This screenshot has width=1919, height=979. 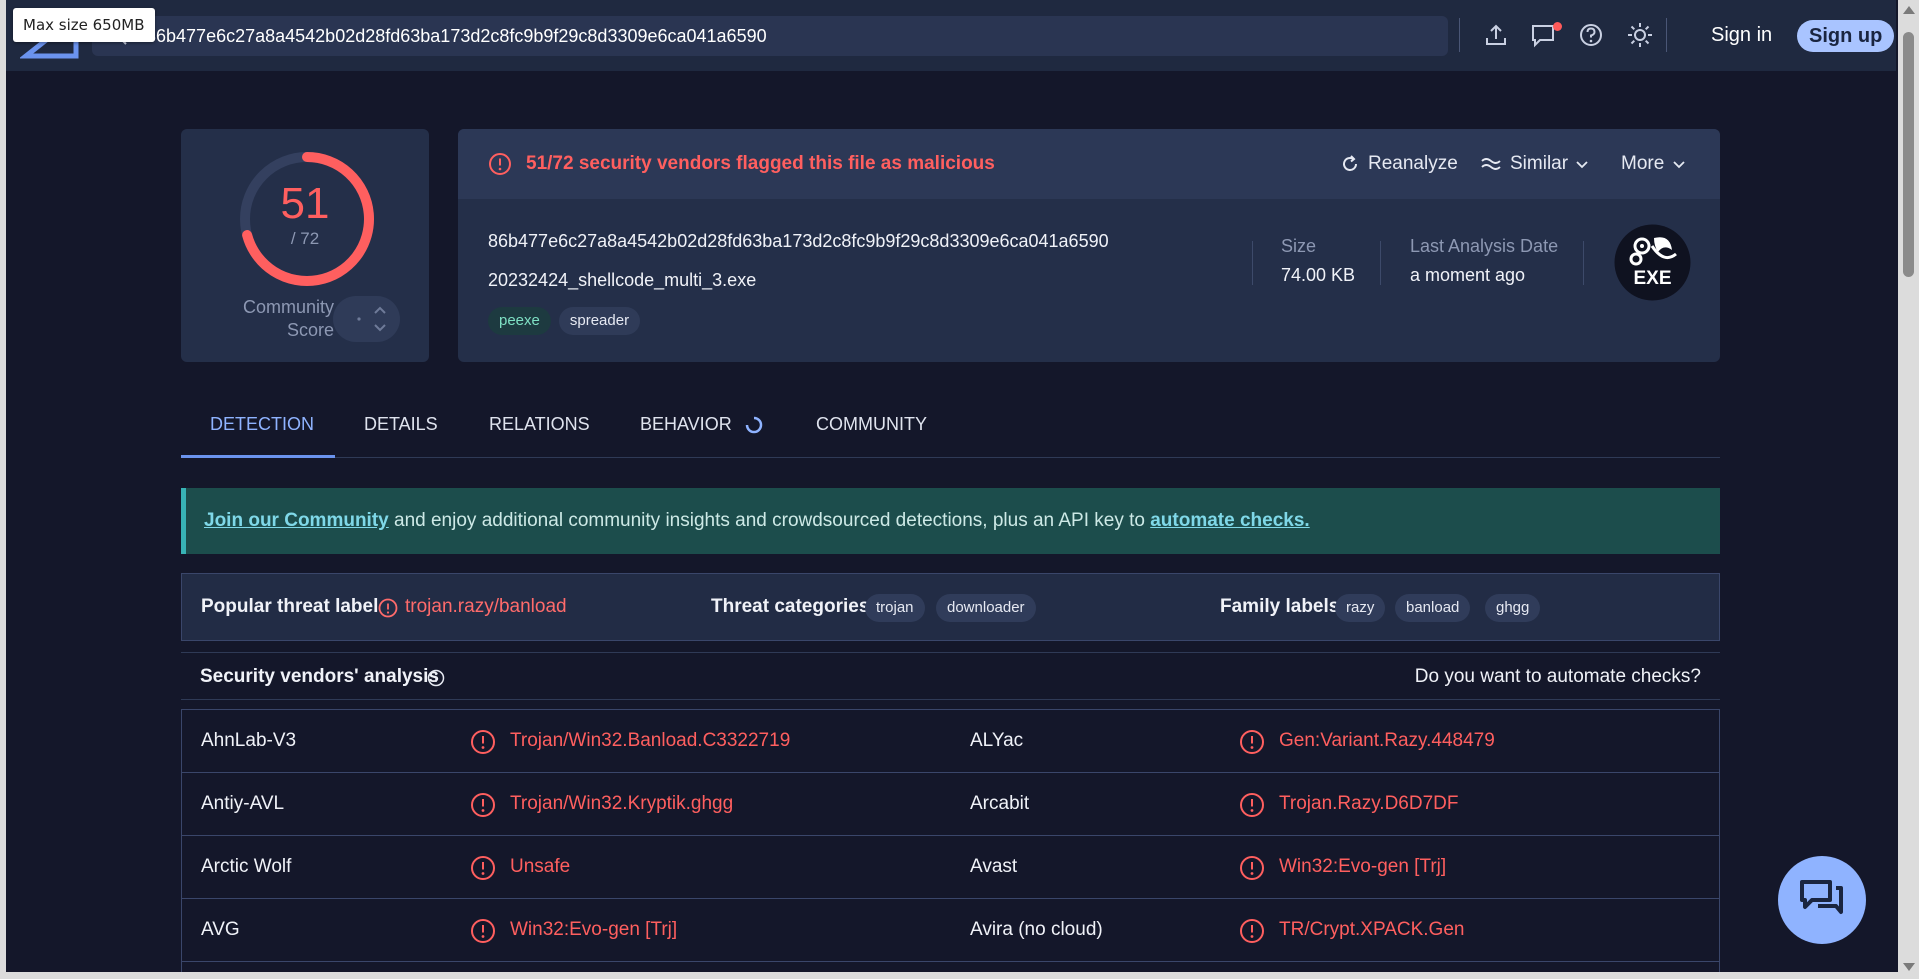 What do you see at coordinates (1535, 164) in the screenshot?
I see `similar-dropdown: Similar` at bounding box center [1535, 164].